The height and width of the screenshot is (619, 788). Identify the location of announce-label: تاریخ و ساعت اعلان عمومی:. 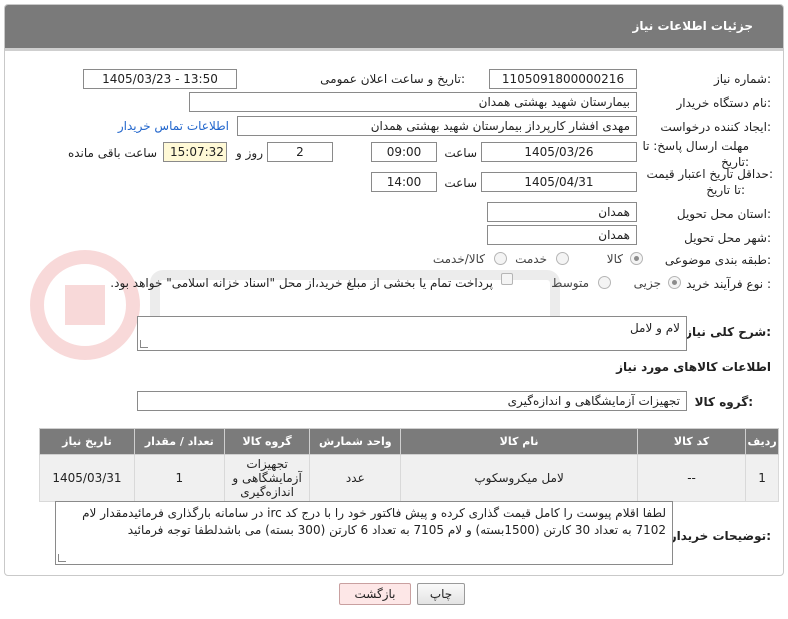
(392, 79).